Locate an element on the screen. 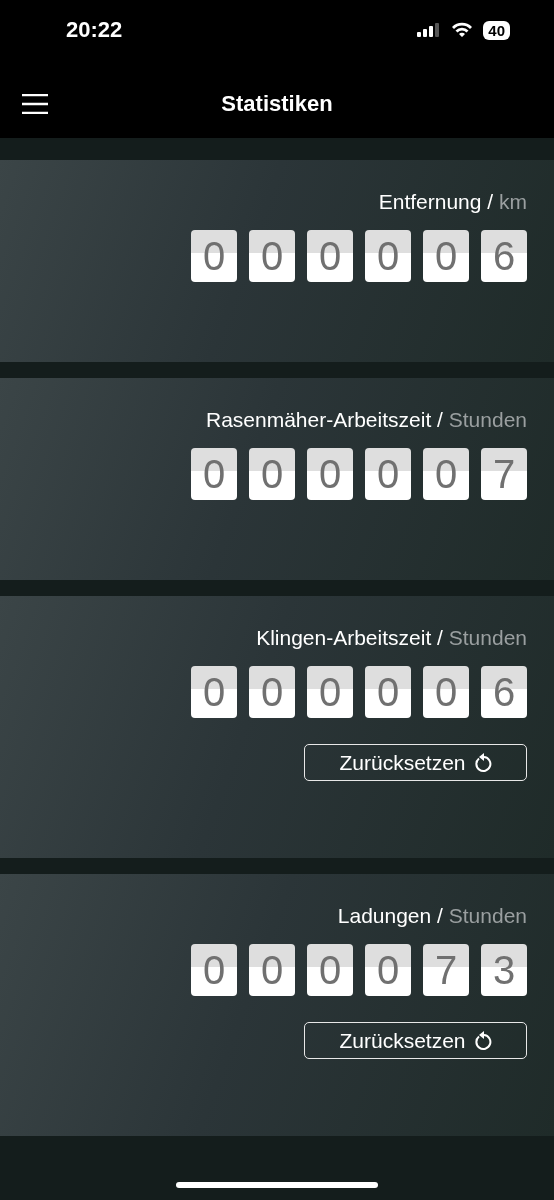  wifi-icon is located at coordinates (462, 30).